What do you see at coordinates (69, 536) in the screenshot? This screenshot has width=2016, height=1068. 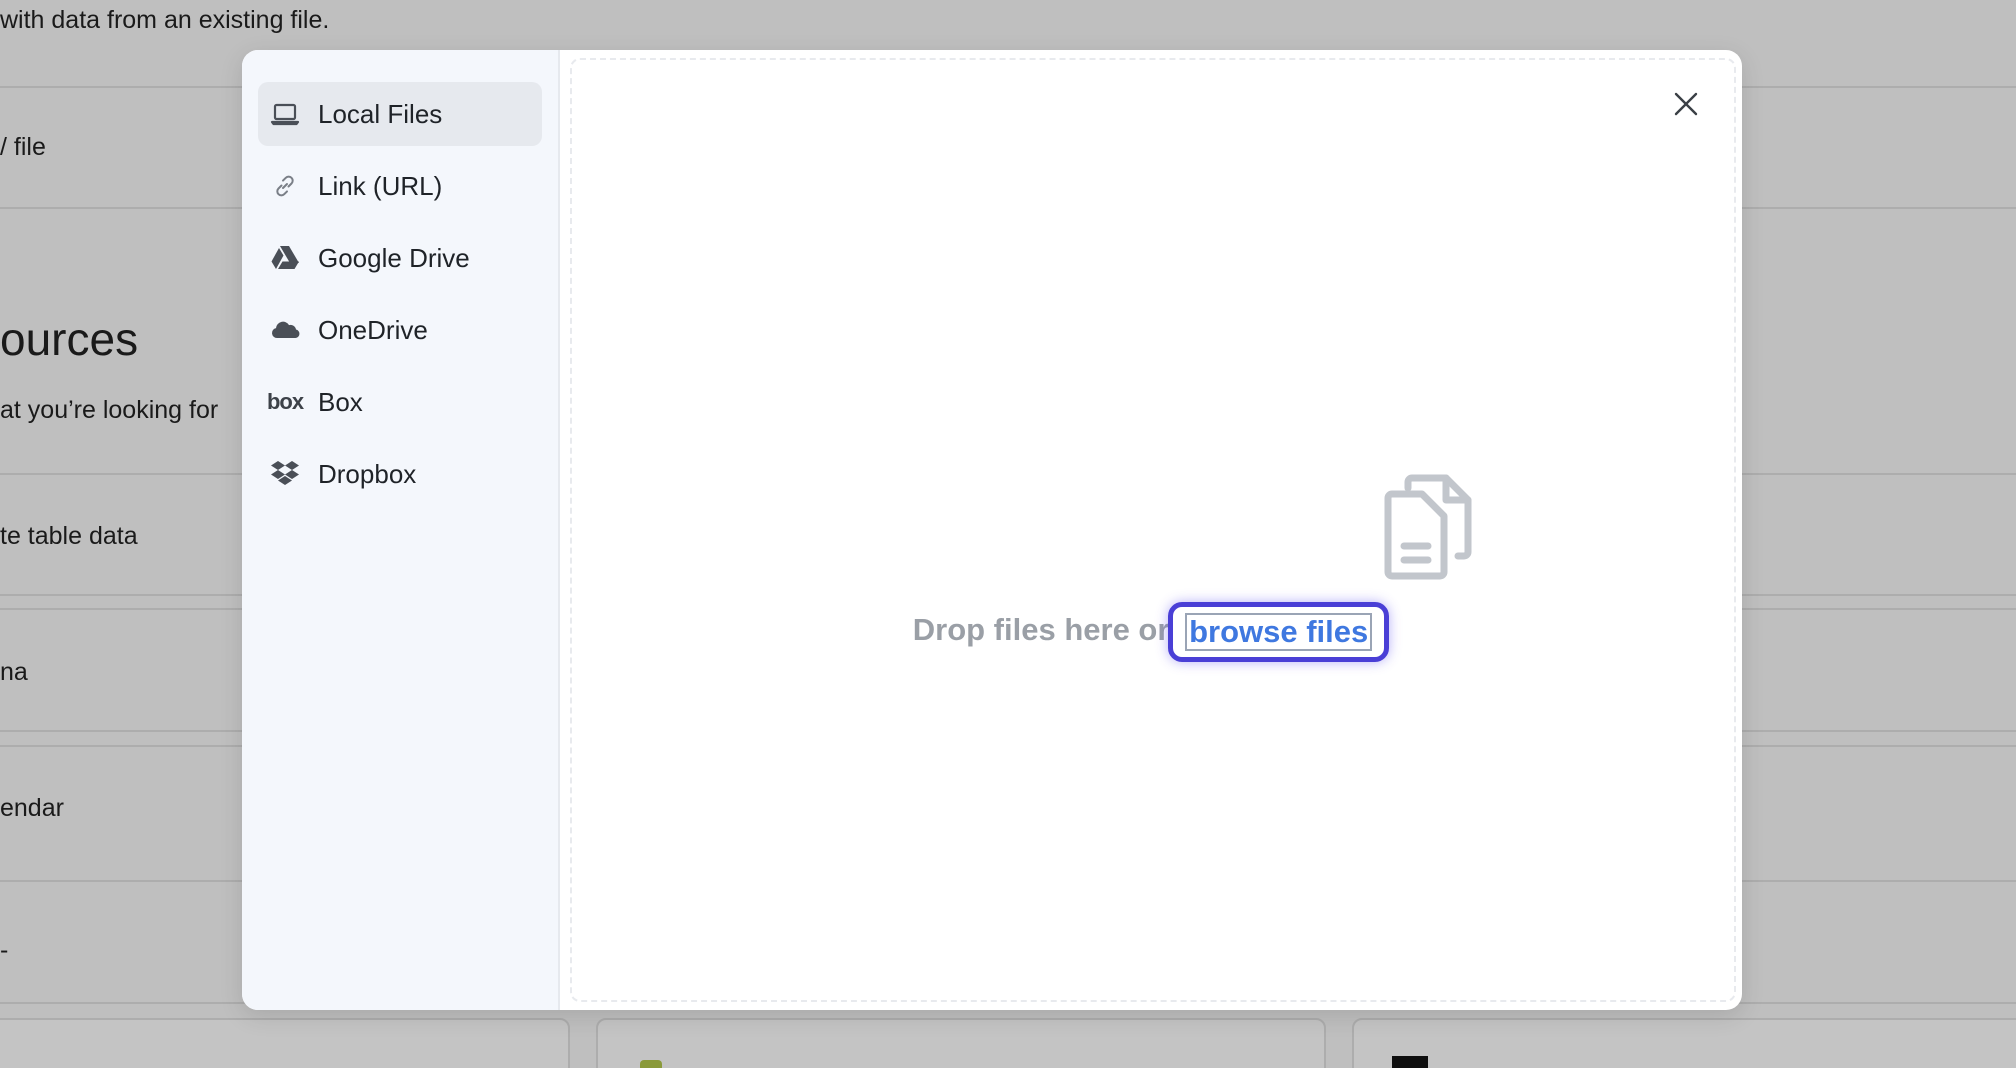 I see `bg-row-label: te table data` at bounding box center [69, 536].